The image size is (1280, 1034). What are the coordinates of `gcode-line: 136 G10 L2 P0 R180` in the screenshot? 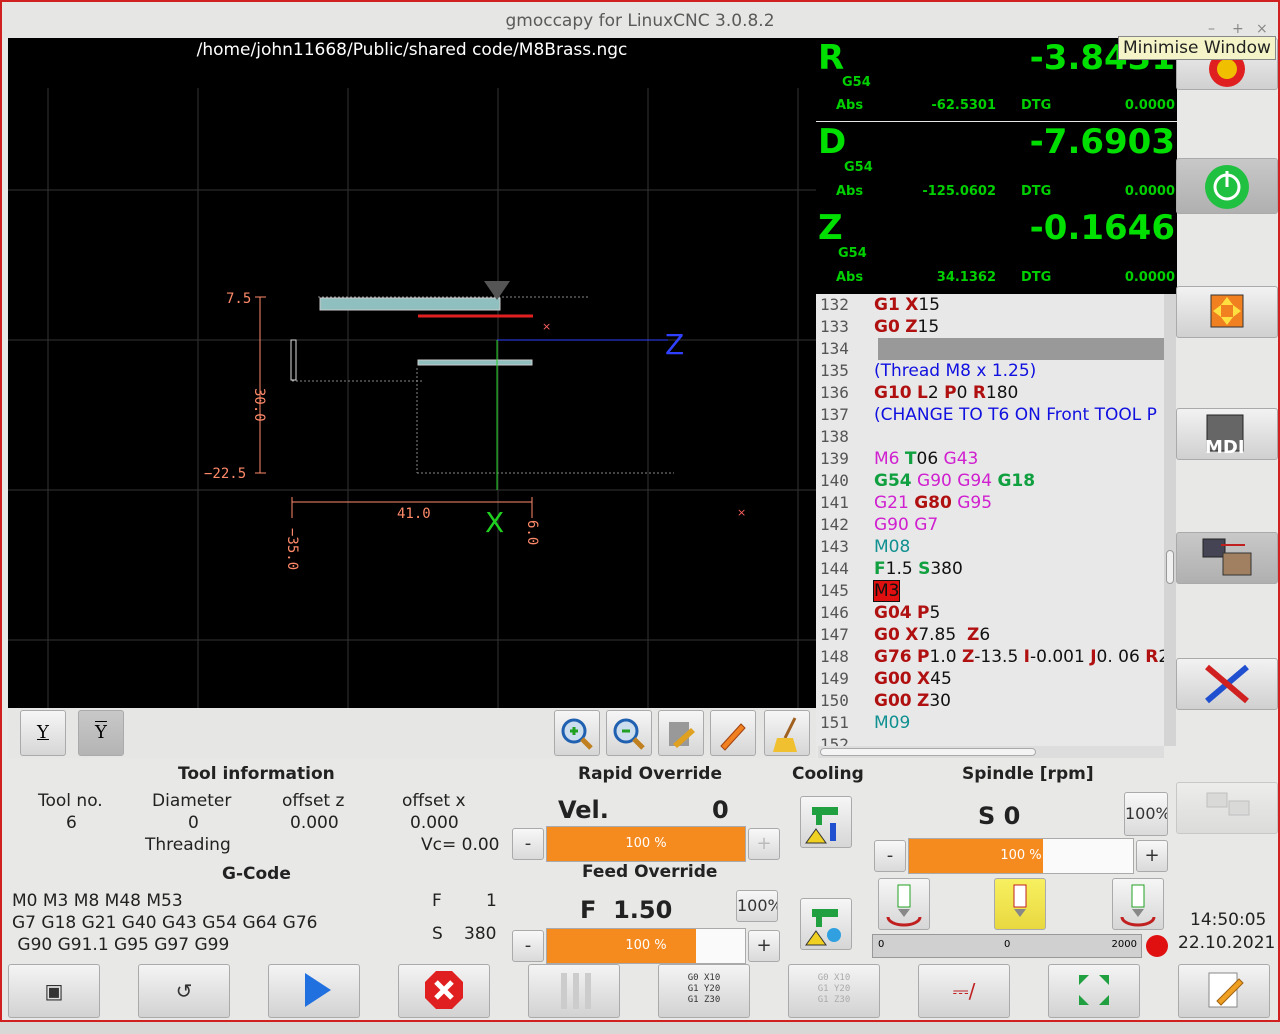 It's located at (990, 393).